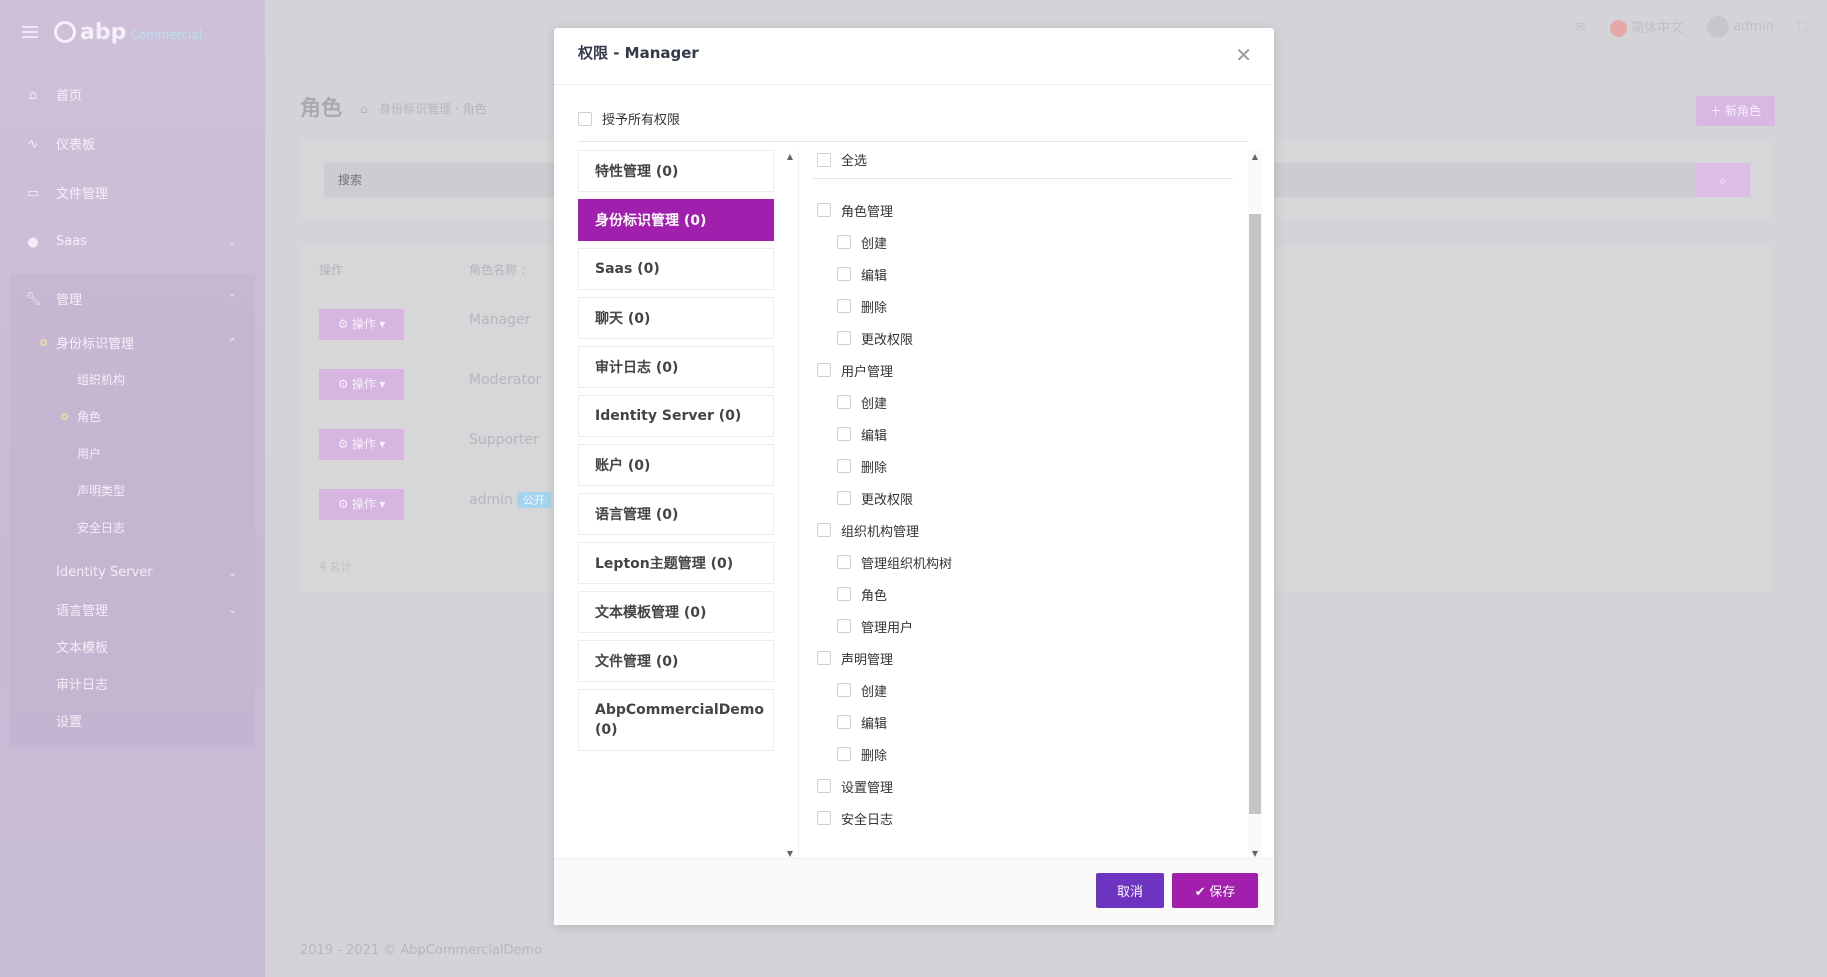 The height and width of the screenshot is (977, 1827). What do you see at coordinates (884, 658) in the screenshot?
I see `permission-parent-item: 声明管理` at bounding box center [884, 658].